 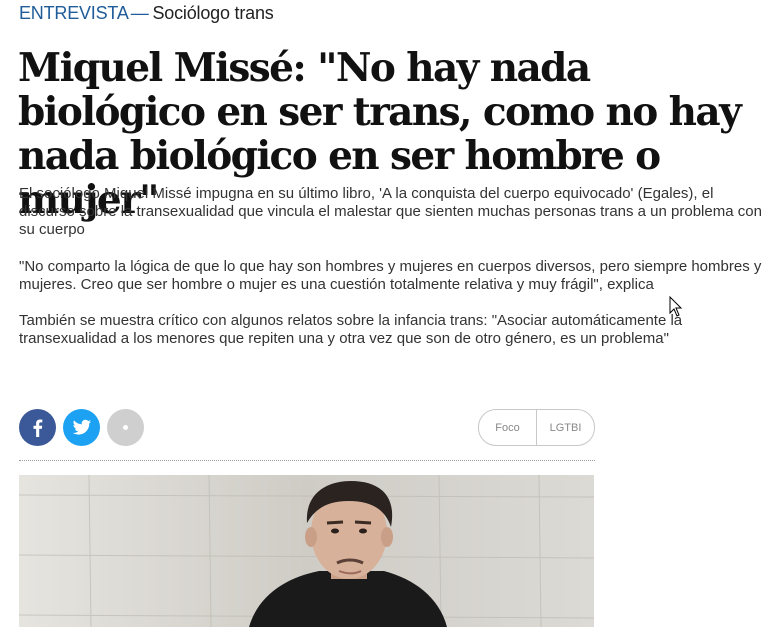 I want to click on facebook-icon, so click(x=37, y=428).